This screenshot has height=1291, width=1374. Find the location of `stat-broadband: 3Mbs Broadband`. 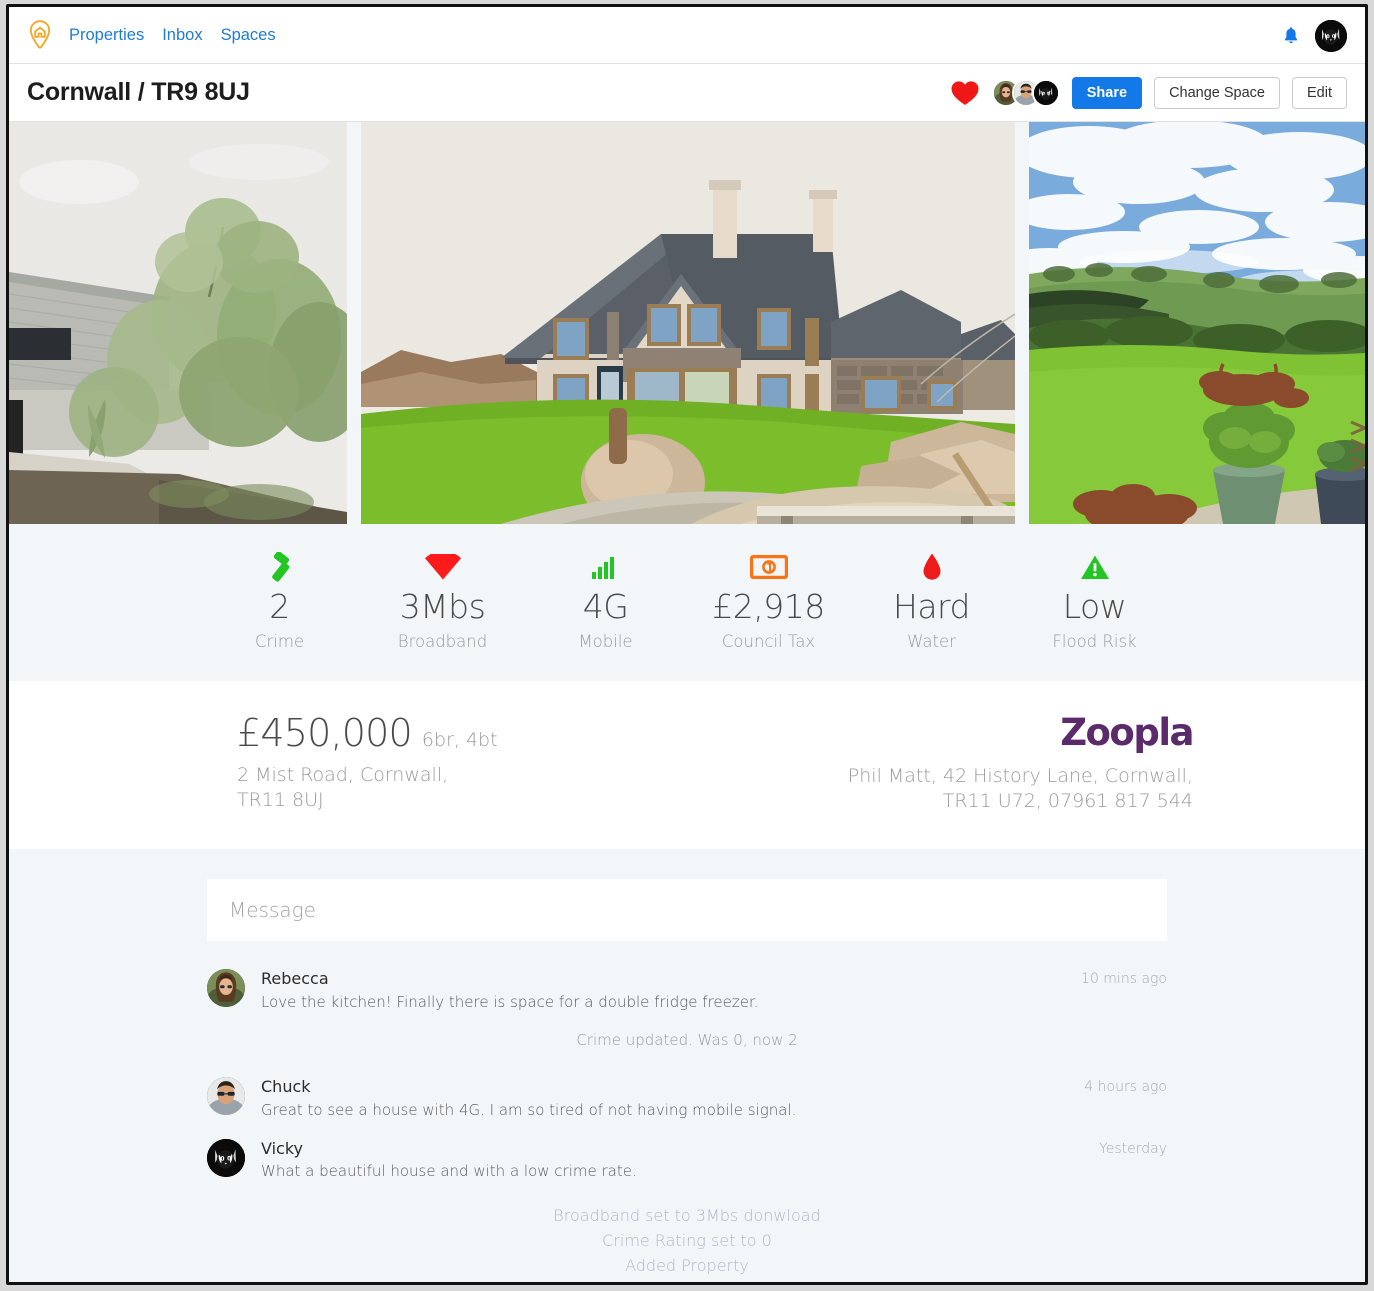

stat-broadband: 3Mbs Broadband is located at coordinates (442, 600).